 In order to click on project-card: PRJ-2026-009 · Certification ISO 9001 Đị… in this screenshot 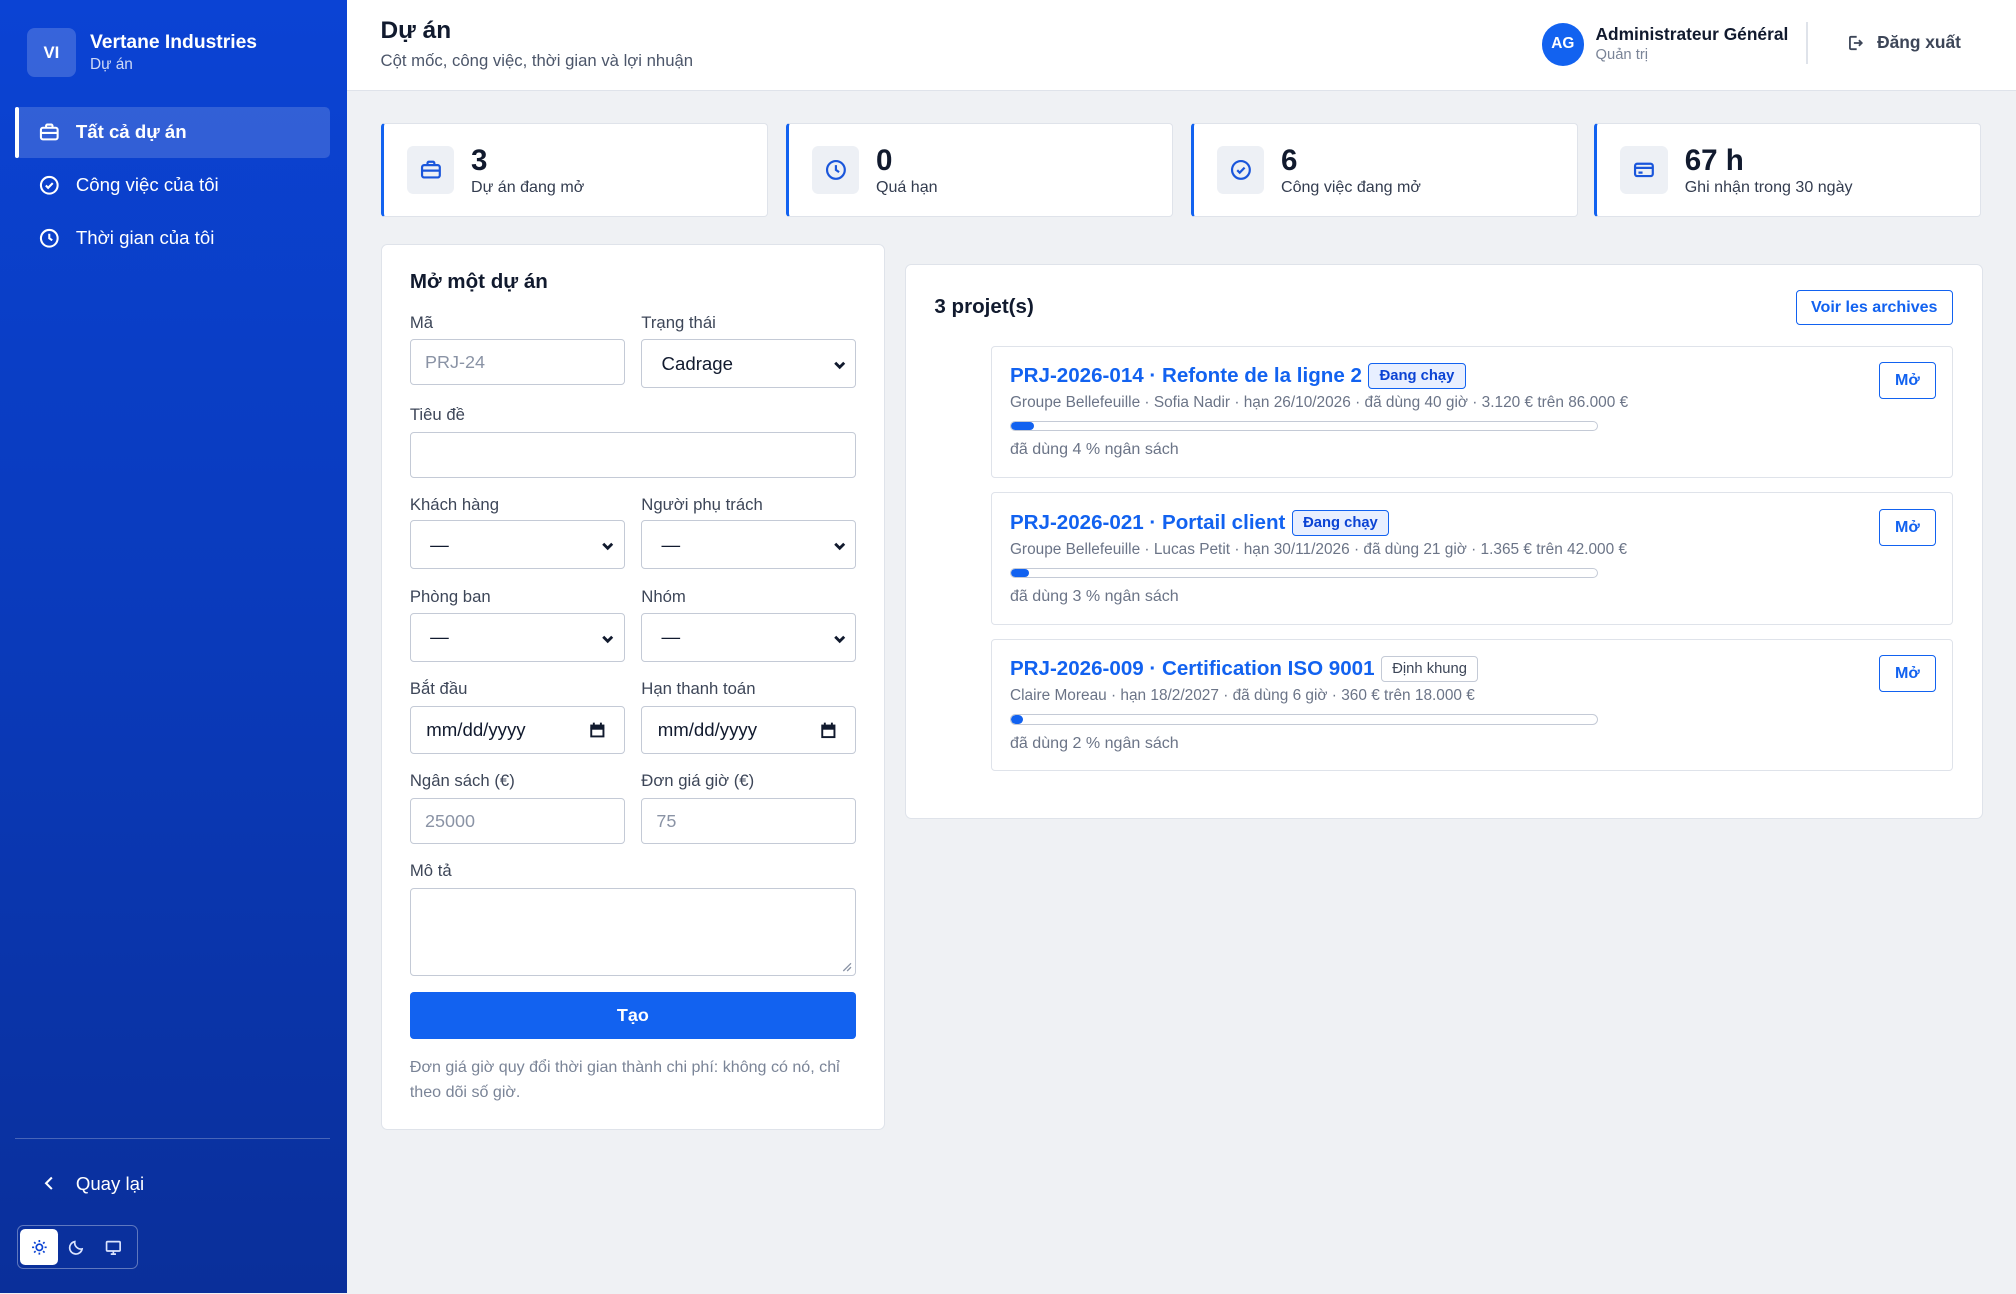, I will do `click(1471, 705)`.